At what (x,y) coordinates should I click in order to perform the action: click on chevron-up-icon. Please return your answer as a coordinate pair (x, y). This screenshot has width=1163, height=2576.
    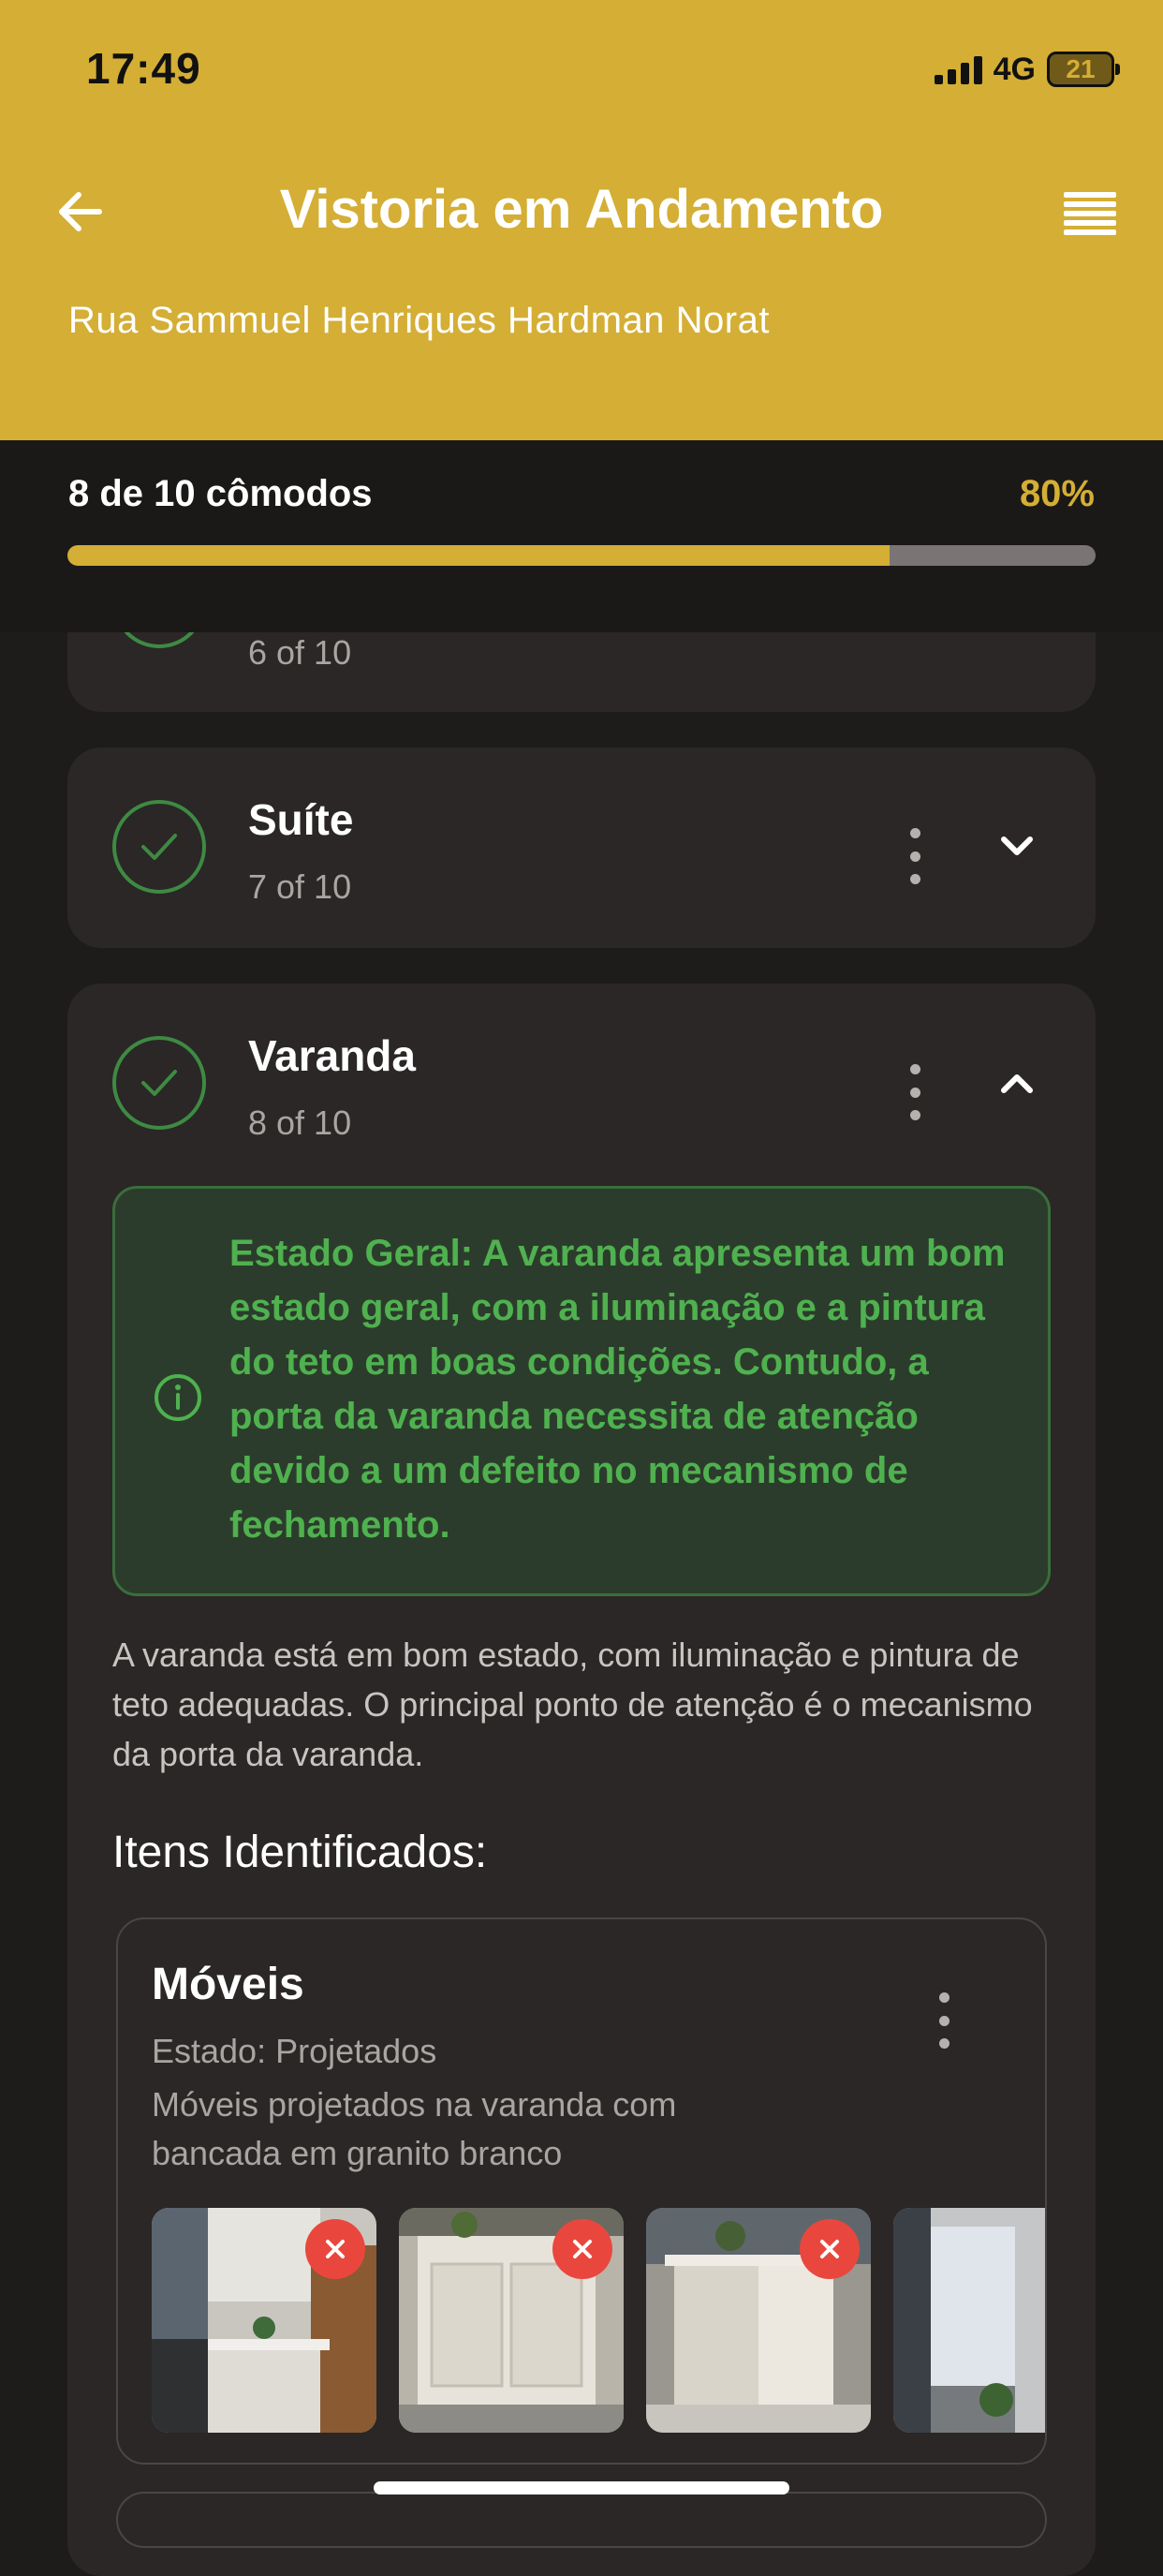
    Looking at the image, I should click on (1017, 1082).